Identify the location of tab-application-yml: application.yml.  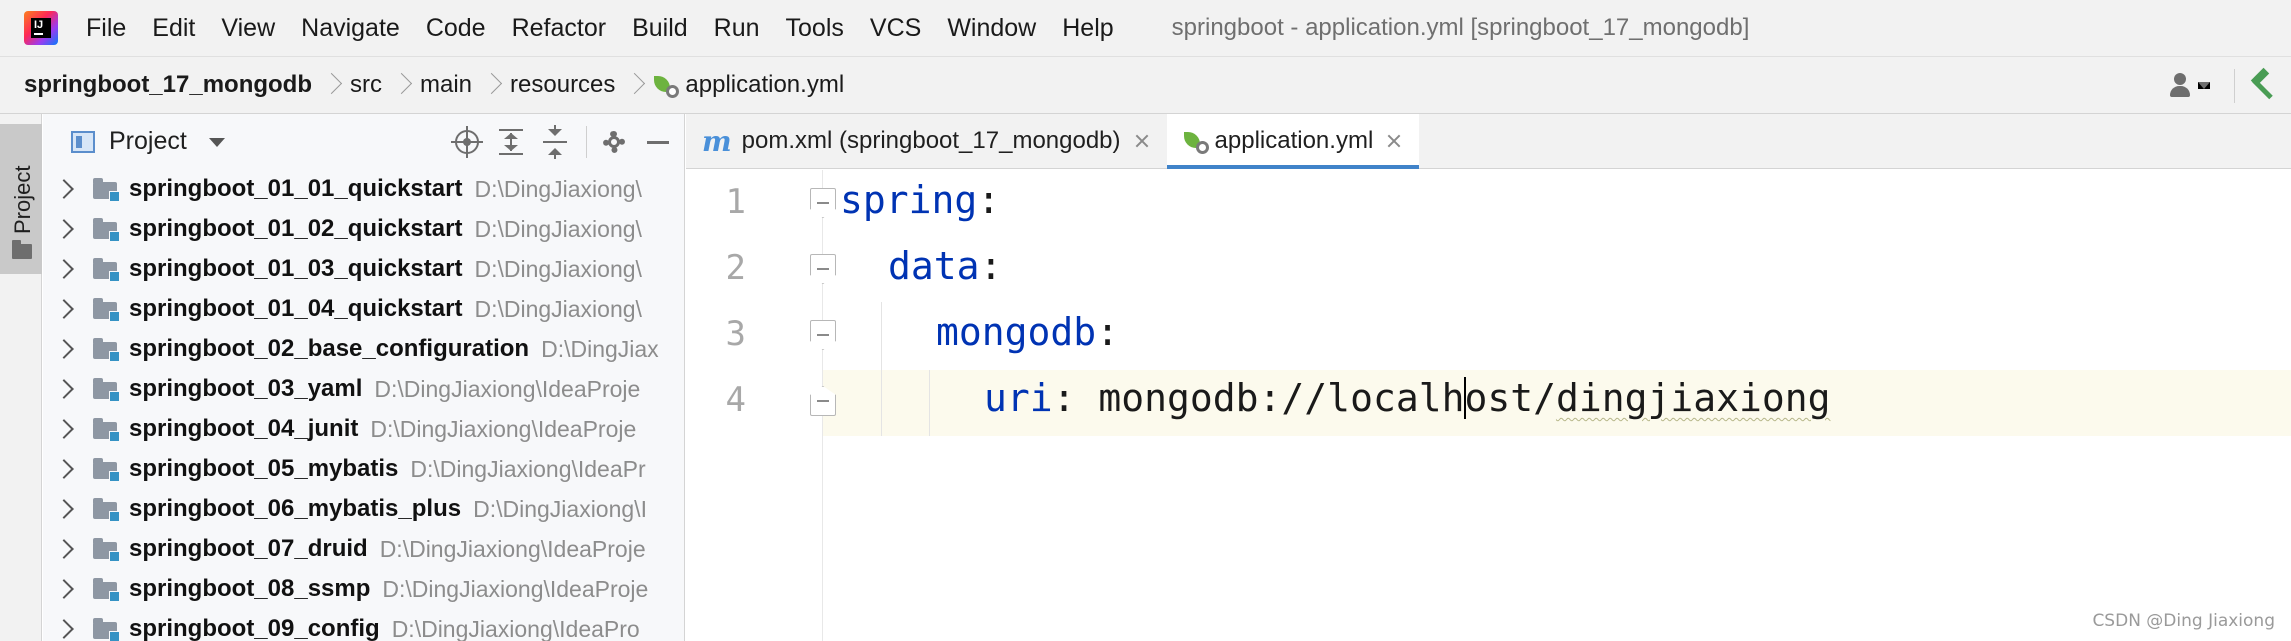
(1293, 141).